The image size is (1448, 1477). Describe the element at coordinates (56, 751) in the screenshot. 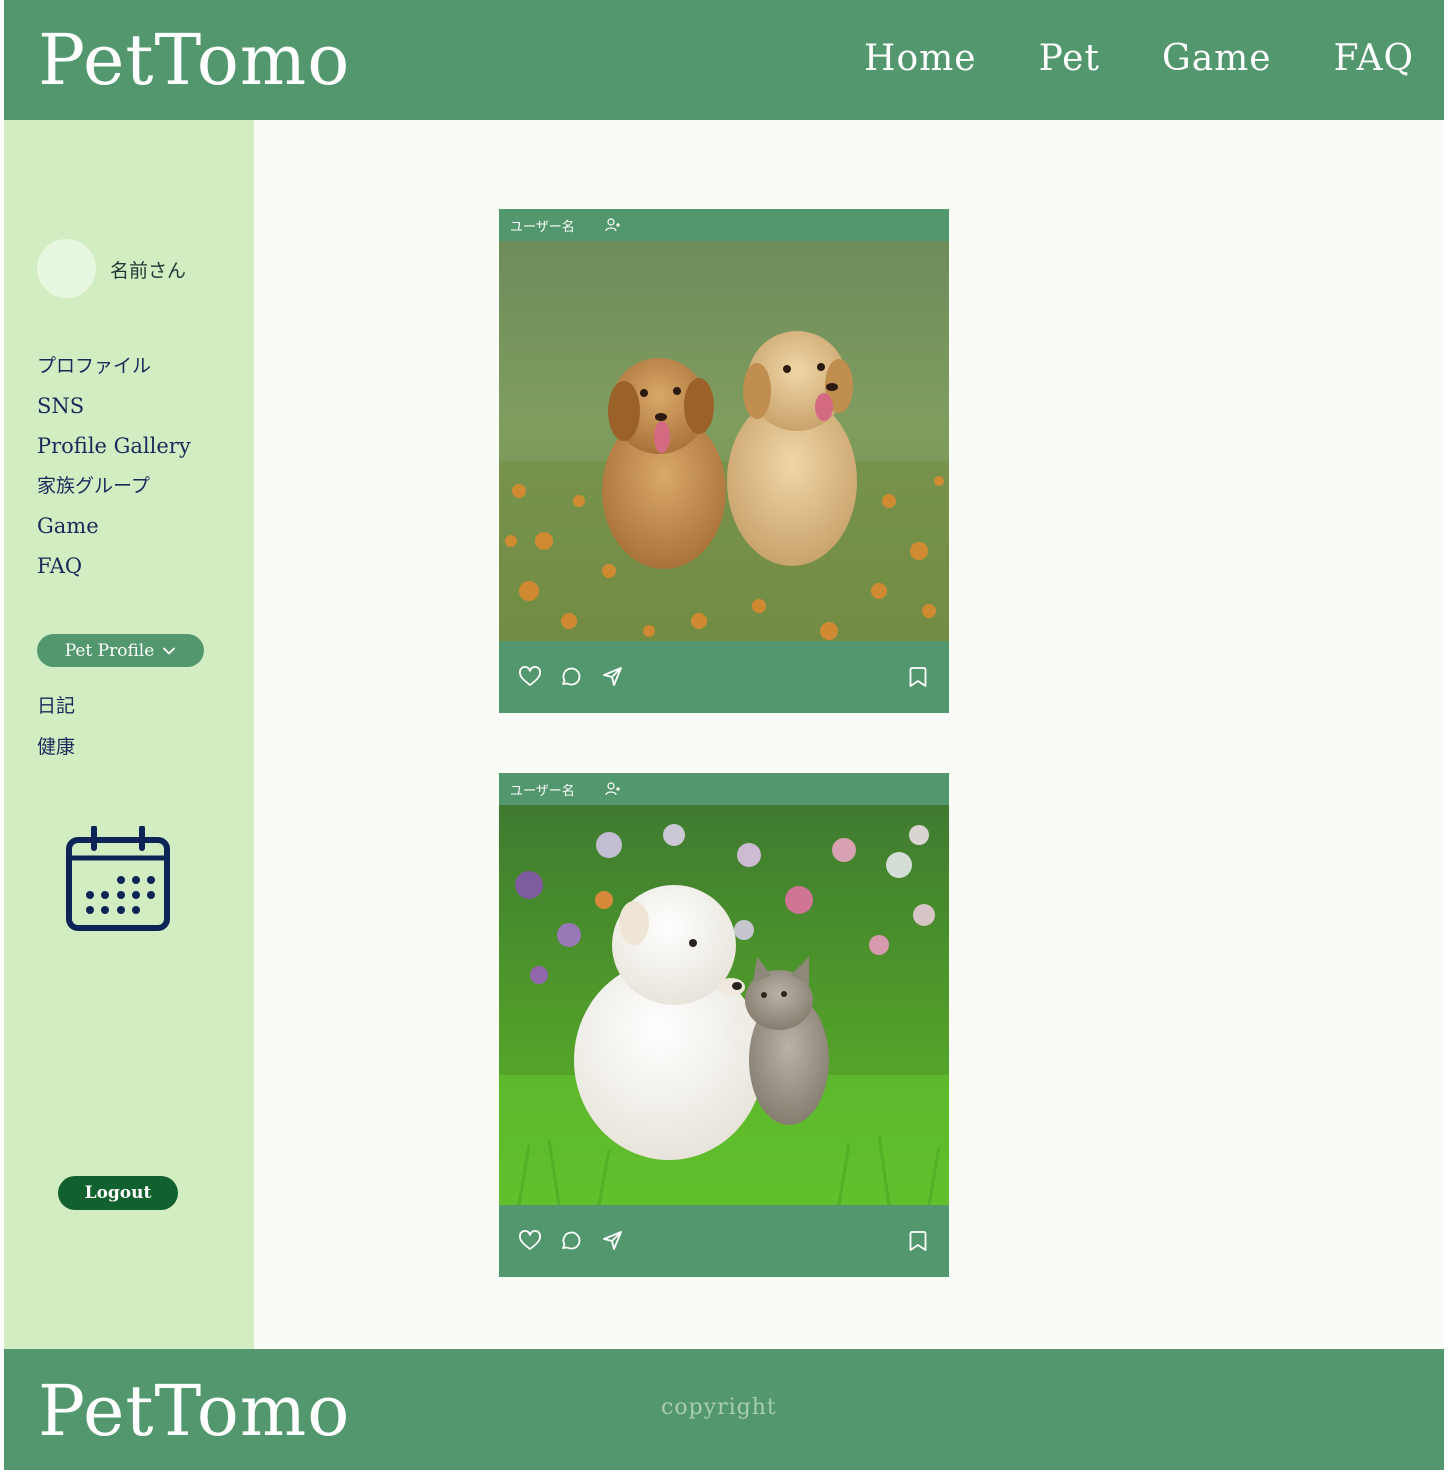

I see `sidebar-item-health: 健康` at that location.